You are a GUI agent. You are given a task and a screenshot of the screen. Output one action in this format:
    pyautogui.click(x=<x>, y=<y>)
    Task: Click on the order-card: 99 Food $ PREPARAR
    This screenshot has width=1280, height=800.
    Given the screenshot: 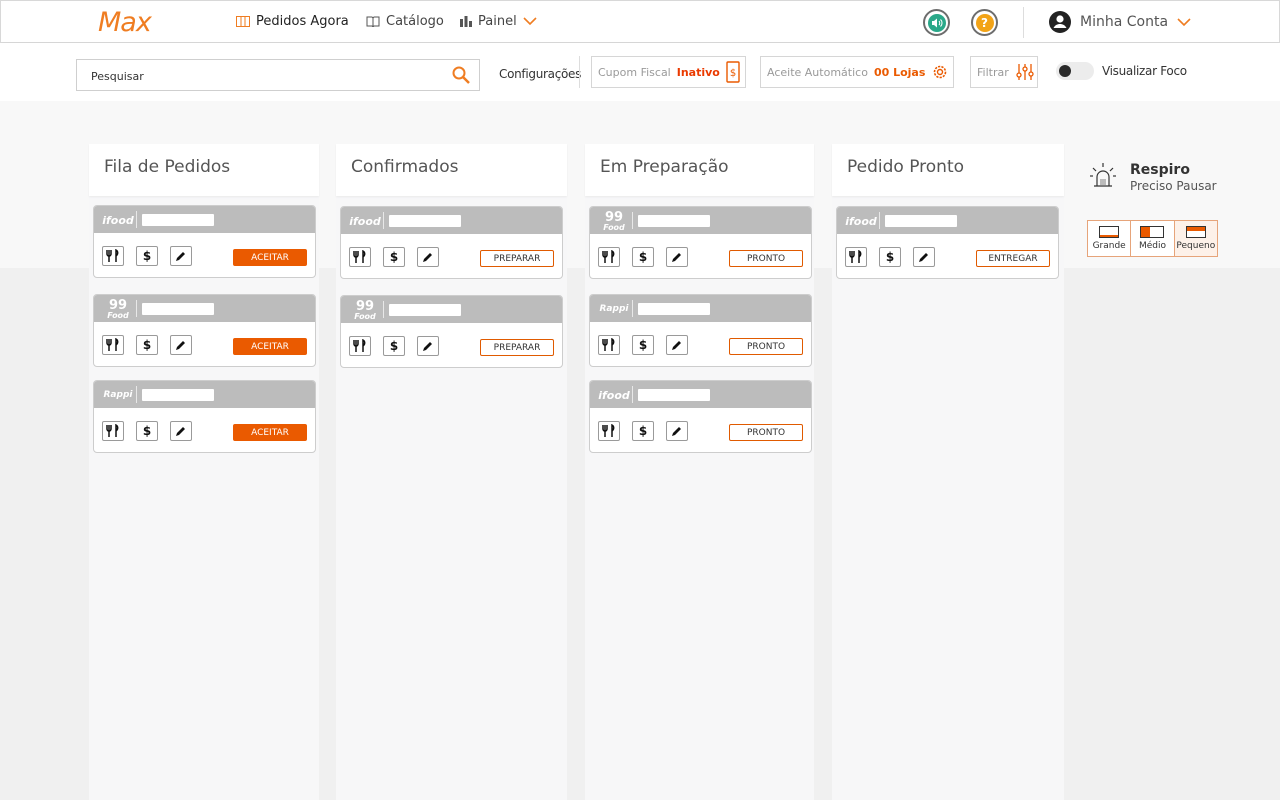 What is the action you would take?
    pyautogui.click(x=451, y=331)
    